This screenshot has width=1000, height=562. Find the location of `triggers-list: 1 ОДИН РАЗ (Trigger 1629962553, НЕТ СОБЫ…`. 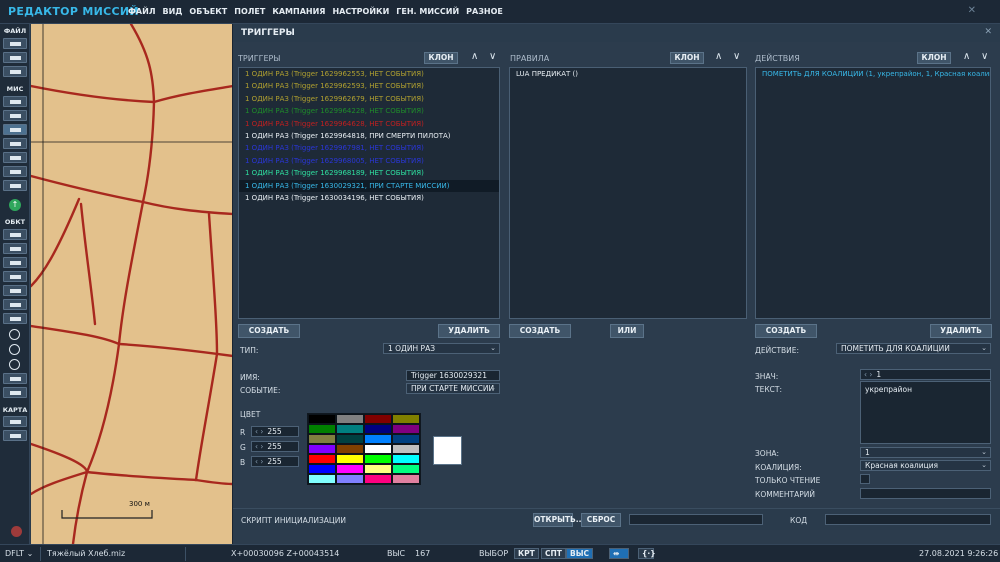

triggers-list: 1 ОДИН РАЗ (Trigger 1629962553, НЕТ СОБЫ… is located at coordinates (369, 193).